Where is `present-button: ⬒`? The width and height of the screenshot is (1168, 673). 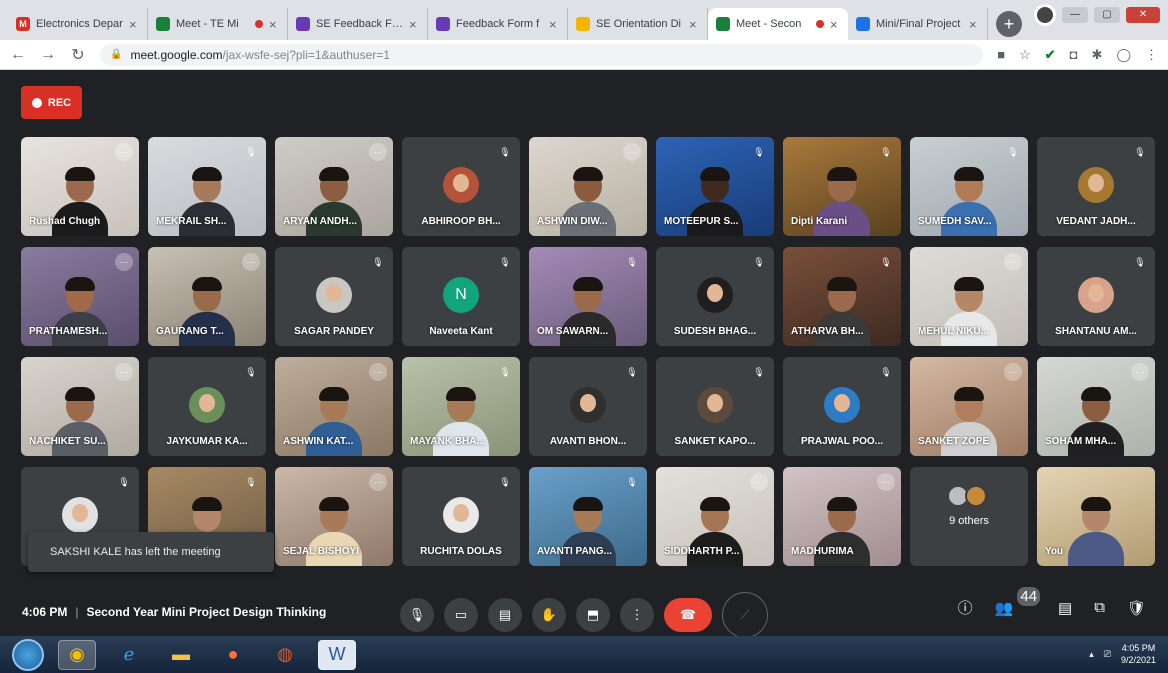
present-button: ⬒ is located at coordinates (593, 615).